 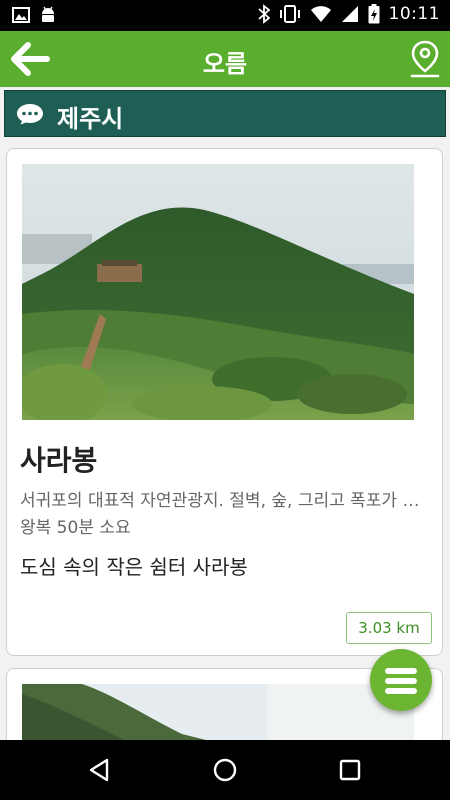 I want to click on page-title: 오름, so click(x=225, y=64).